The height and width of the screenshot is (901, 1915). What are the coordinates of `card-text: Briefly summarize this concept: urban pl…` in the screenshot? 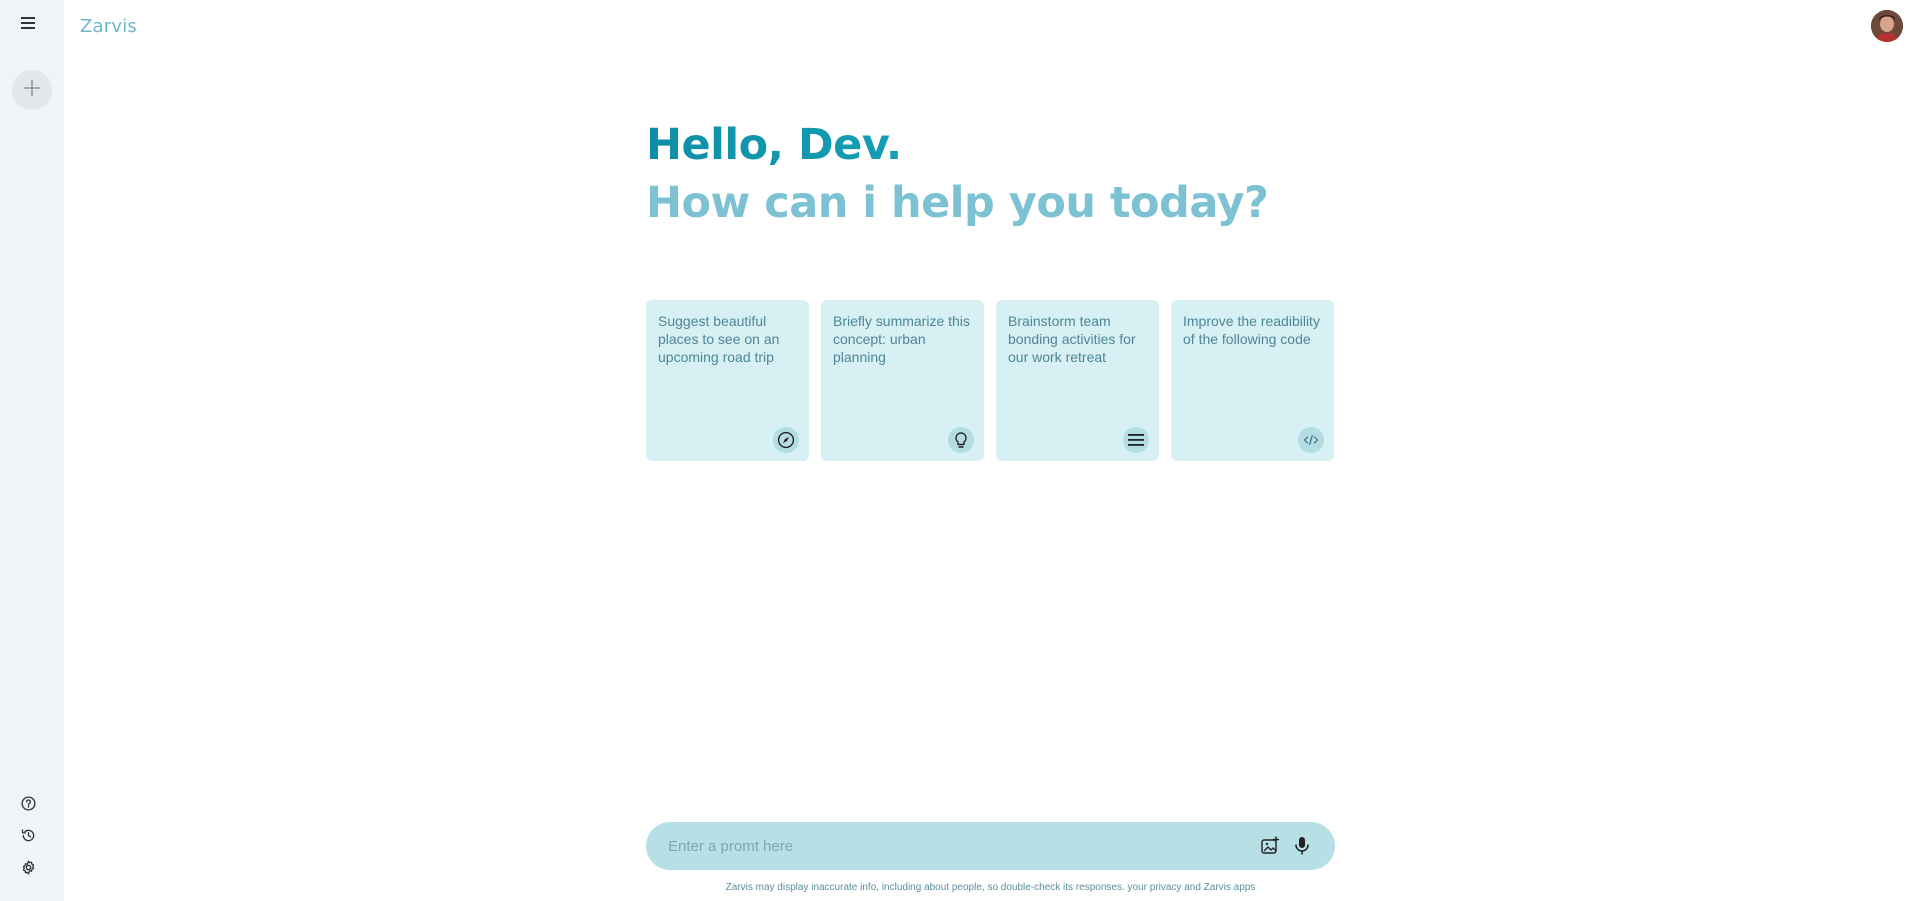 It's located at (901, 339).